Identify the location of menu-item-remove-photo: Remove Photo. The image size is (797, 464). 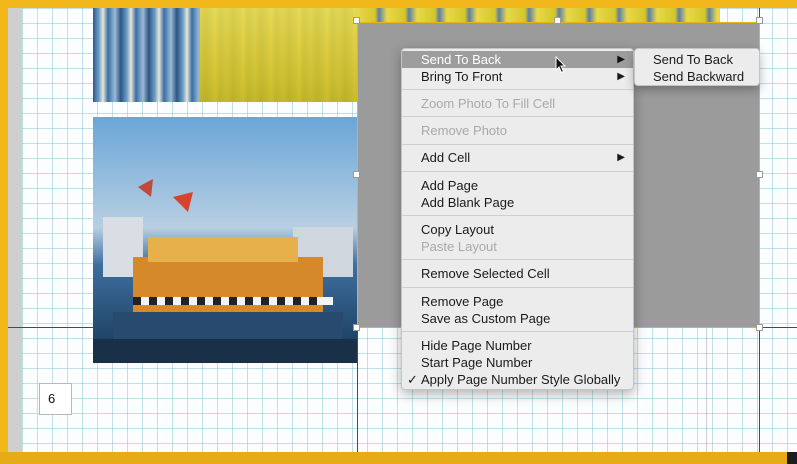
(517, 130).